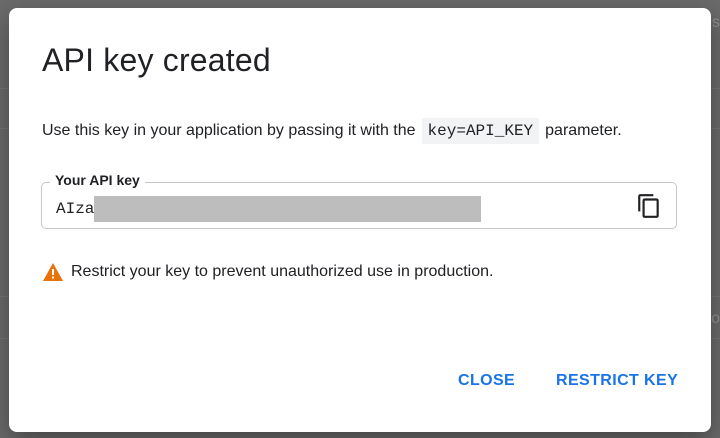 The height and width of the screenshot is (438, 720). Describe the element at coordinates (486, 381) in the screenshot. I see `close-button: CLOSE` at that location.